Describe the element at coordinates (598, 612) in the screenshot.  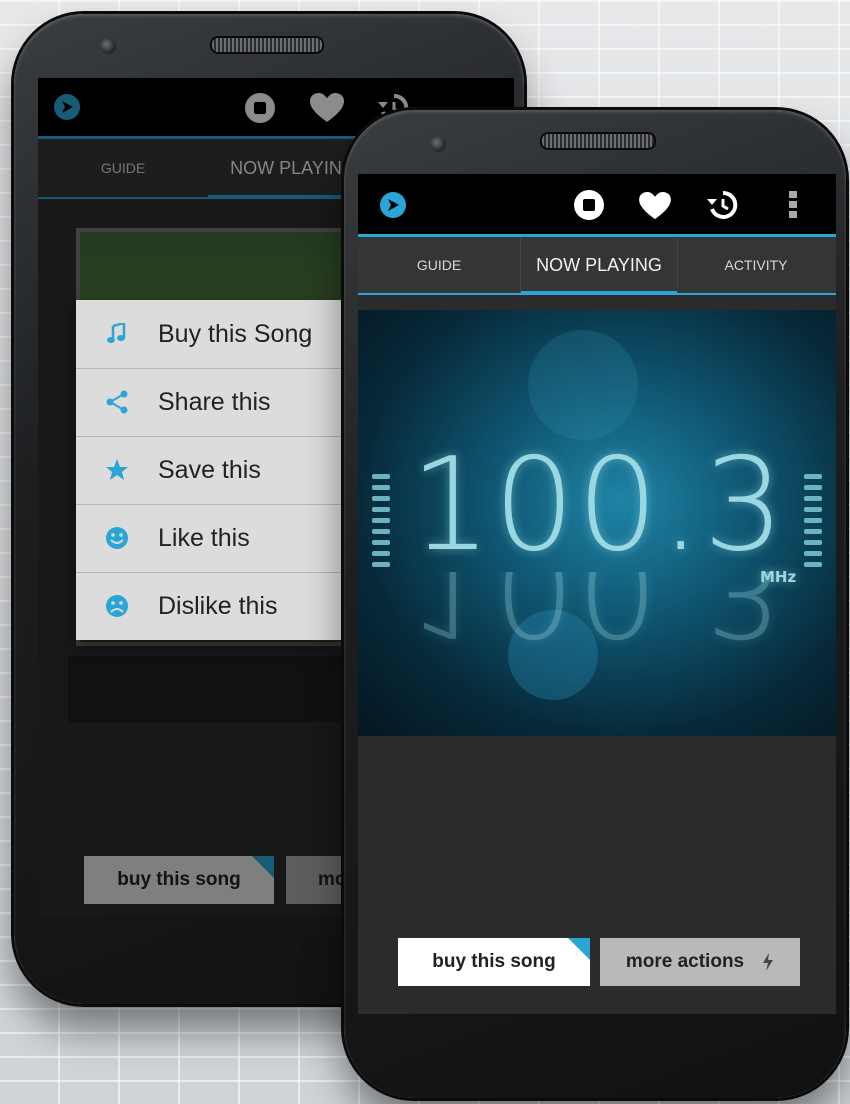
I see `station-frequency-reflection: 100.3` at that location.